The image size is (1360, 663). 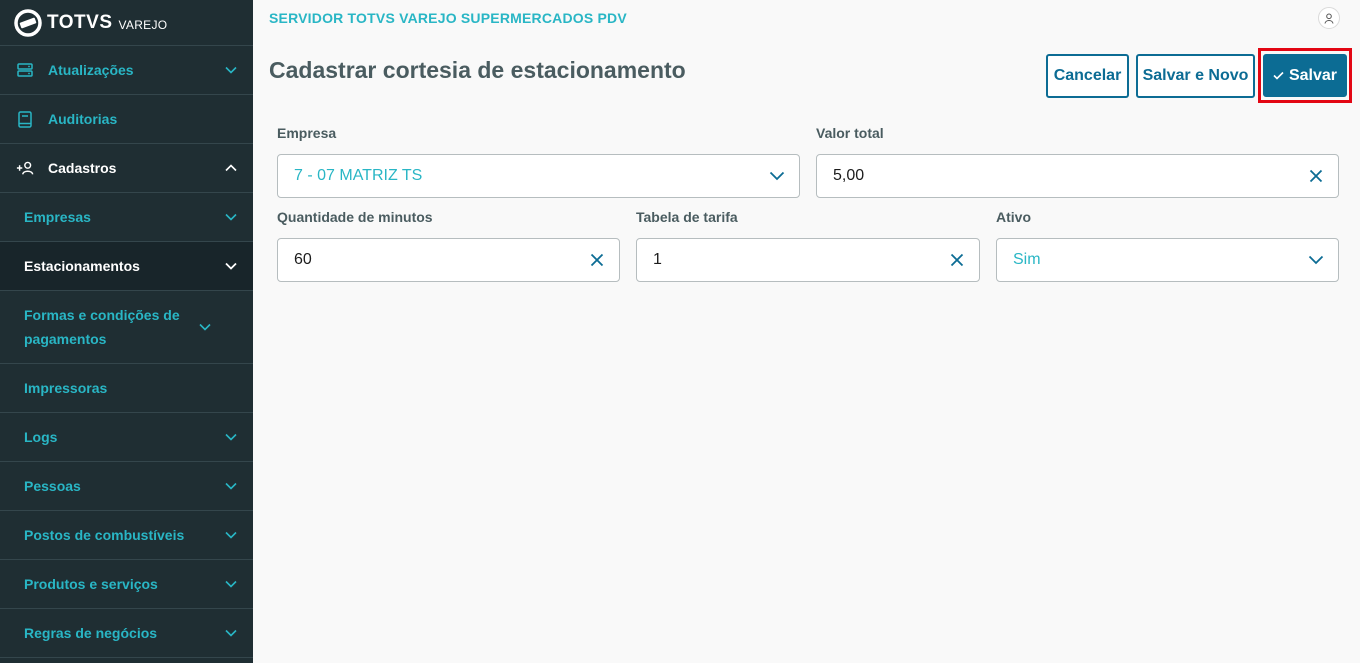 I want to click on save-button: Salvar, so click(x=1305, y=75).